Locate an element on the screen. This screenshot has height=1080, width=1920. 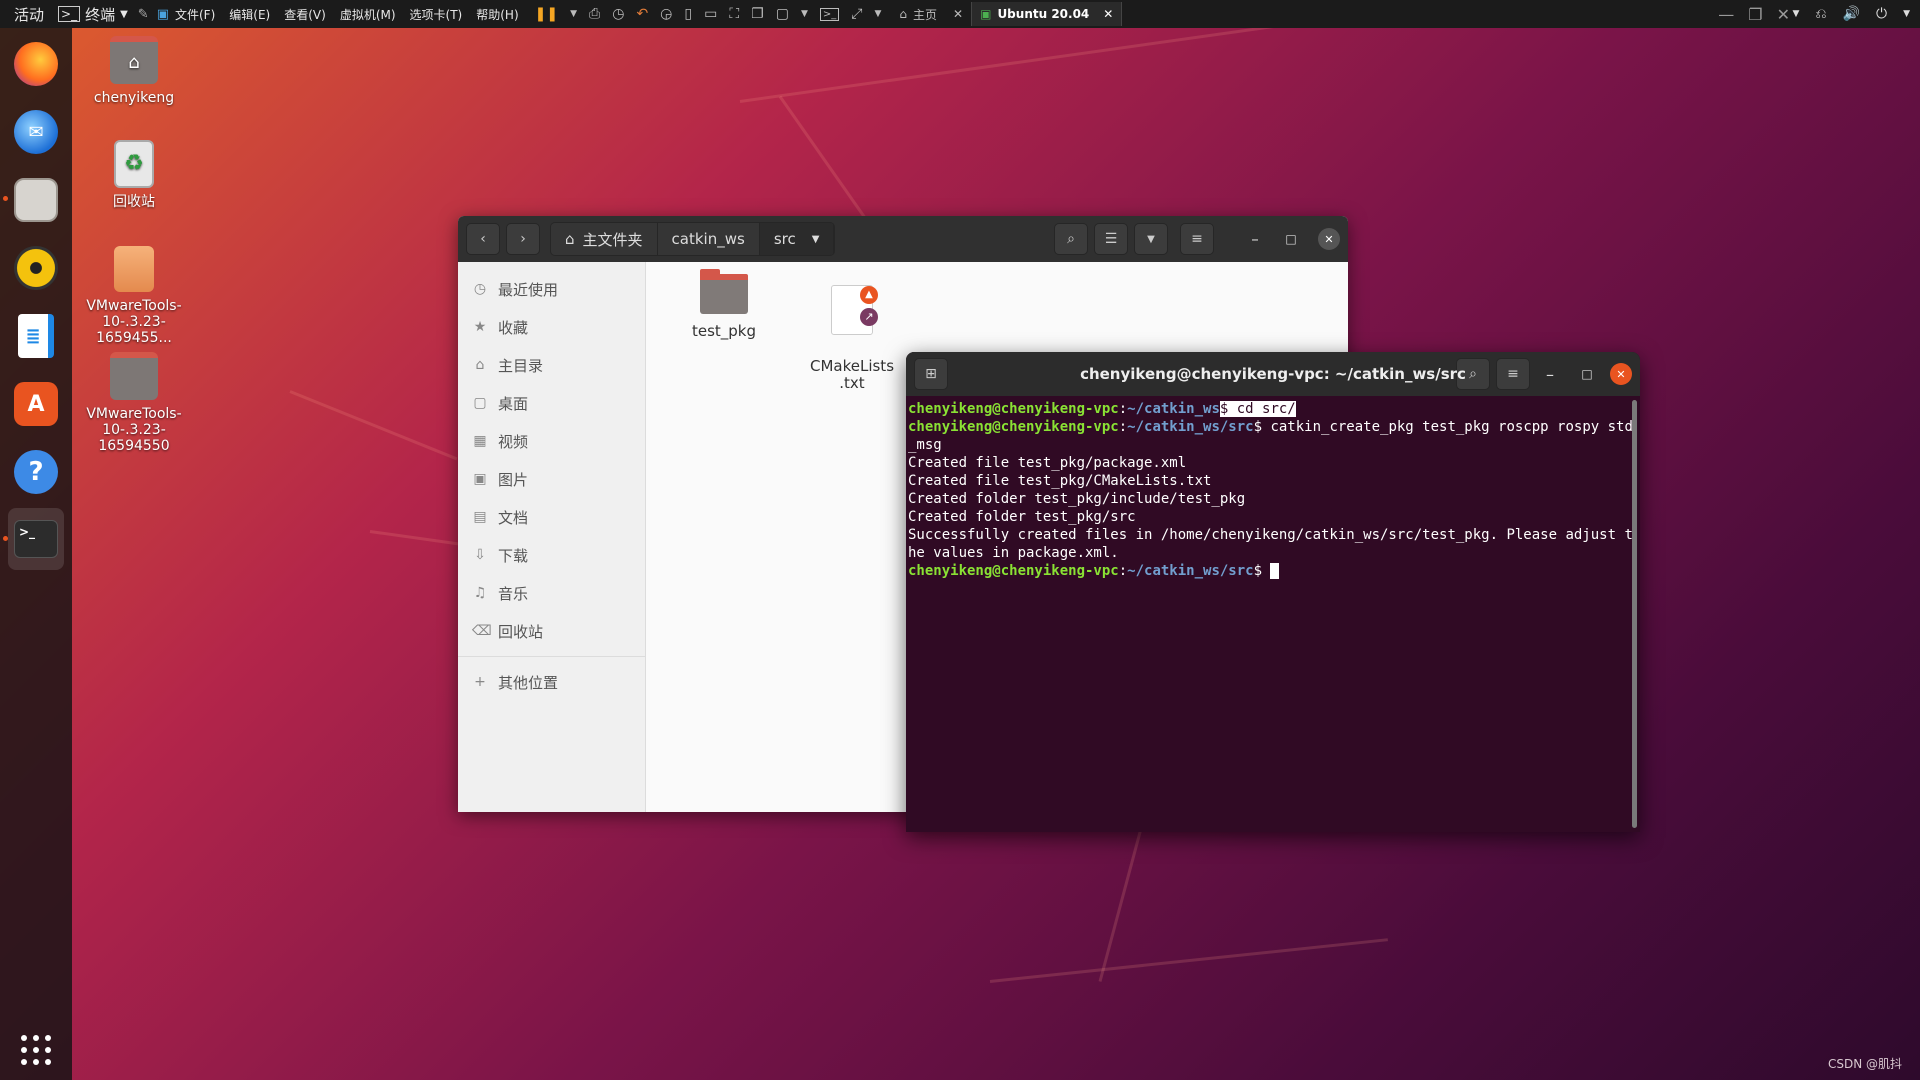
sidebar-item-music: ♫ 音乐 is located at coordinates (551, 593).